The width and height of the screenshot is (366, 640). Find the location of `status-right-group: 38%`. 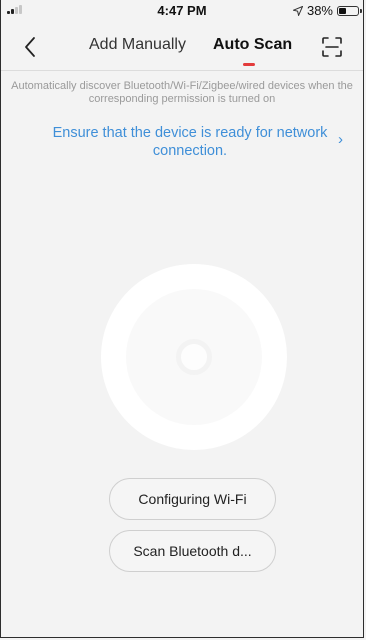

status-right-group: 38% is located at coordinates (327, 10).